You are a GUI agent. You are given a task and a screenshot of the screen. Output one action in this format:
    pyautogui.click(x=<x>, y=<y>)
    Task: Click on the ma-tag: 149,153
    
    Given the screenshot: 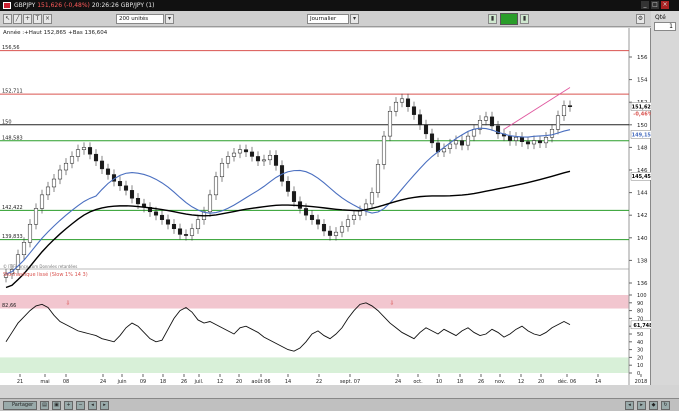 What is the action you would take?
    pyautogui.click(x=641, y=135)
    